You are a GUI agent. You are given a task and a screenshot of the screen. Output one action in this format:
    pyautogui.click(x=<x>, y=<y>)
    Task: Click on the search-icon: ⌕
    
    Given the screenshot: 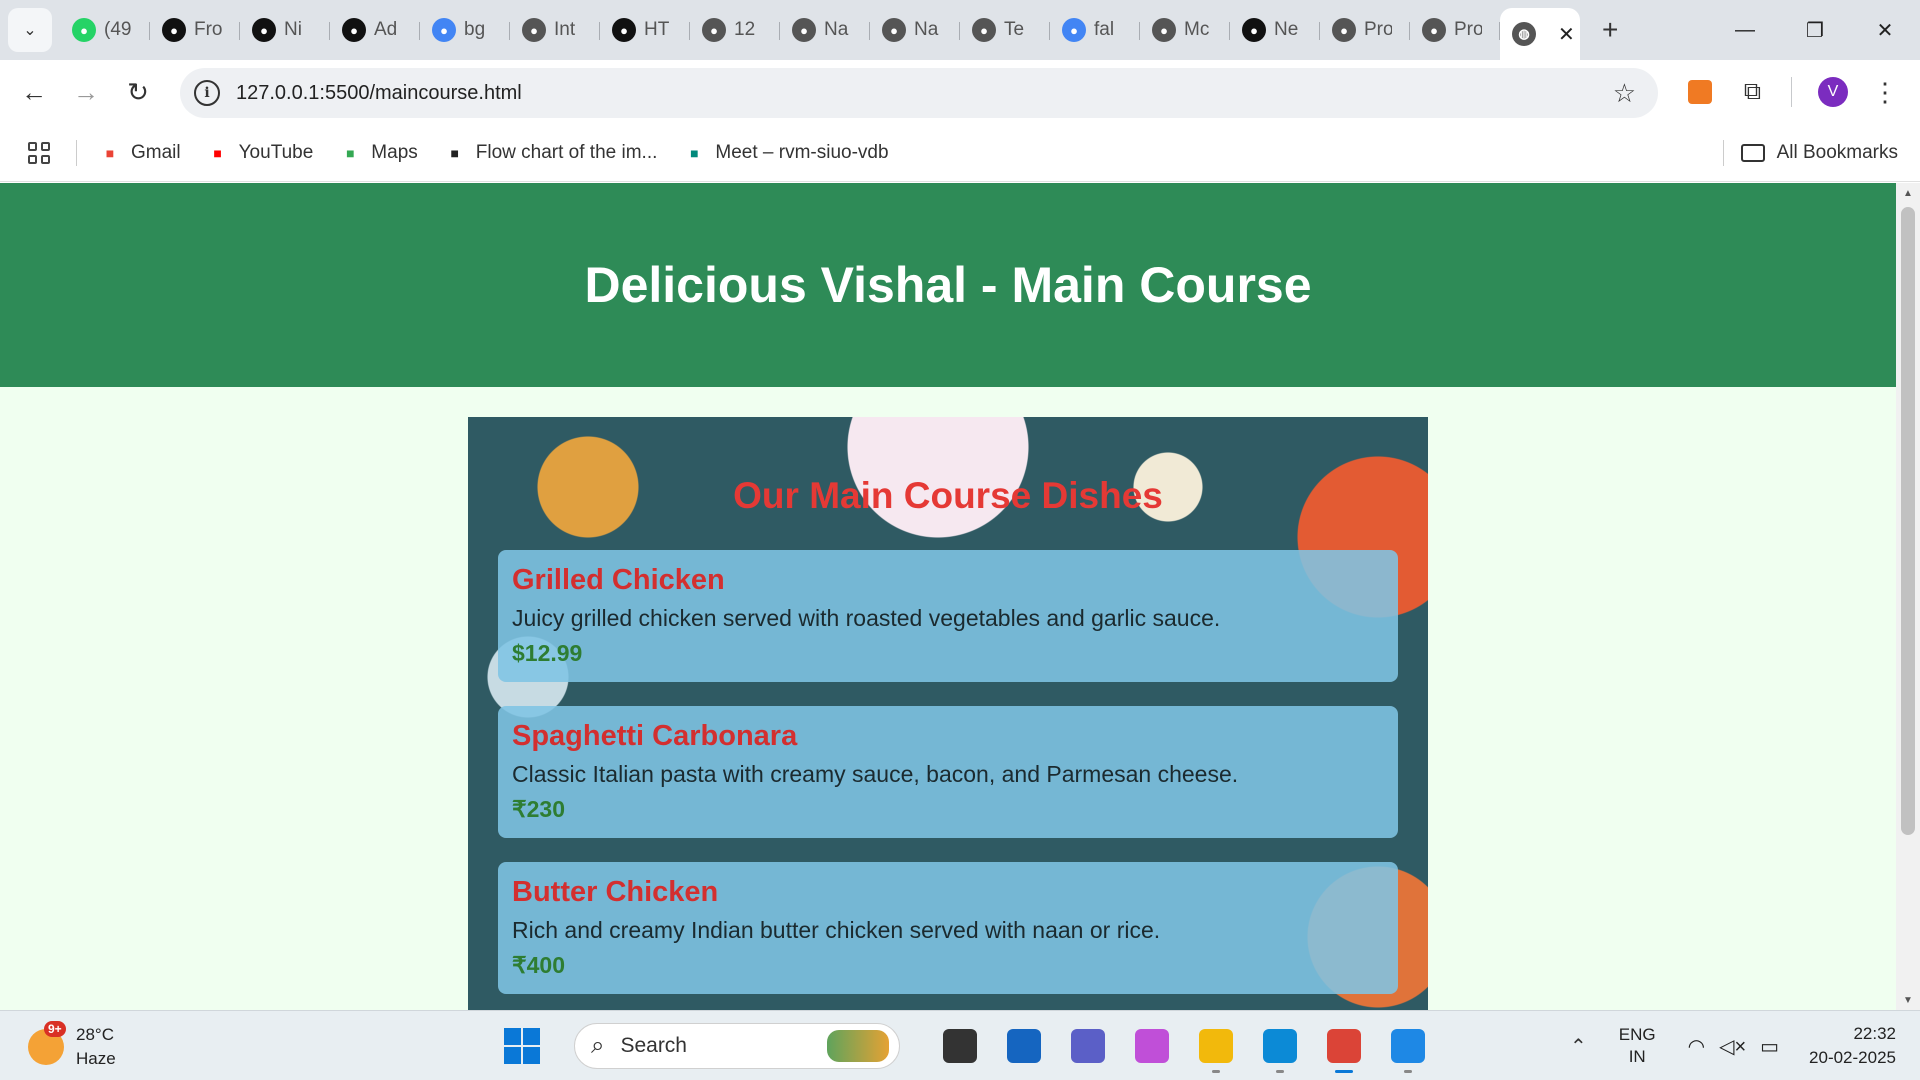 What is the action you would take?
    pyautogui.click(x=598, y=1045)
    